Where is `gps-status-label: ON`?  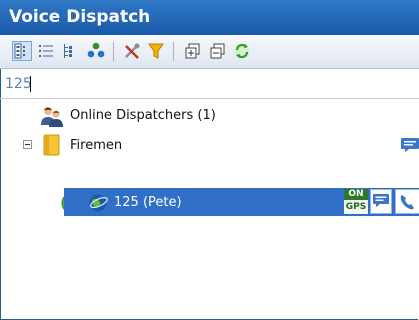 gps-status-label: ON is located at coordinates (356, 194).